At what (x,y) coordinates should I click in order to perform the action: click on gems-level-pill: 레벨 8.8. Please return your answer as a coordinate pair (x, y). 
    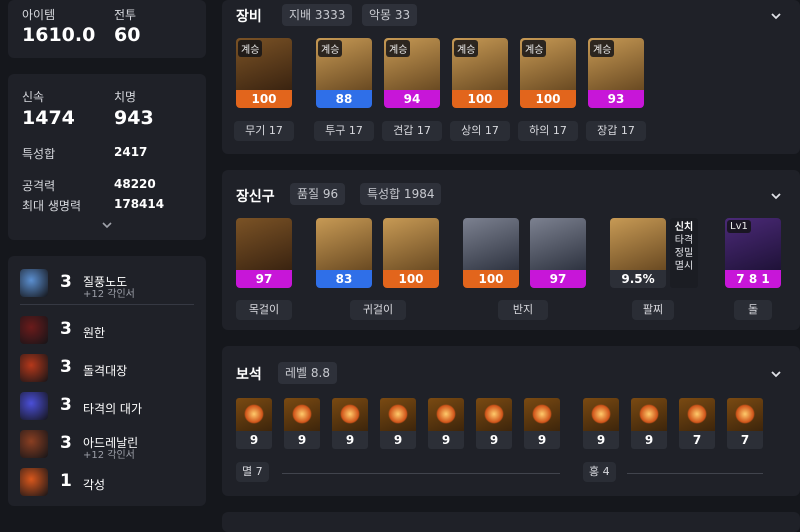
    Looking at the image, I should click on (307, 373).